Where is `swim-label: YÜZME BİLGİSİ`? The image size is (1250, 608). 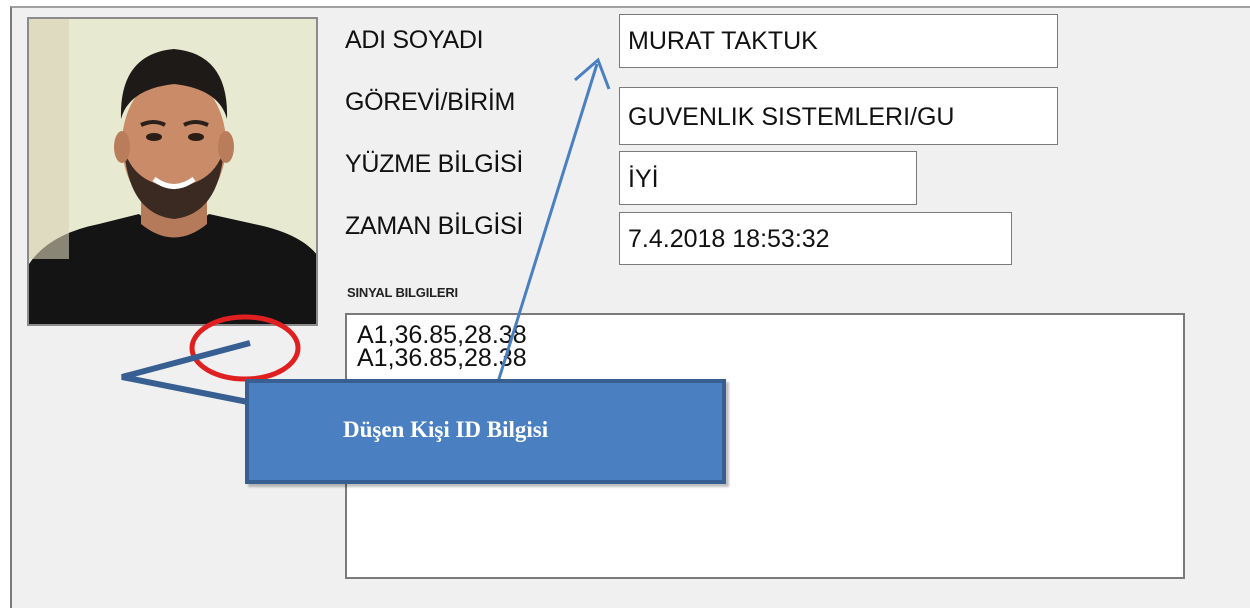
swim-label: YÜZME BİLGİSİ is located at coordinates (434, 164).